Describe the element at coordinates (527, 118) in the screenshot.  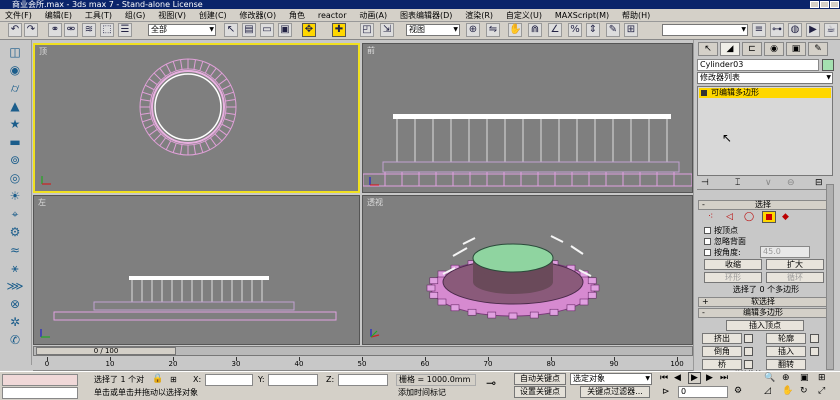
I see `viewport-front: 前` at that location.